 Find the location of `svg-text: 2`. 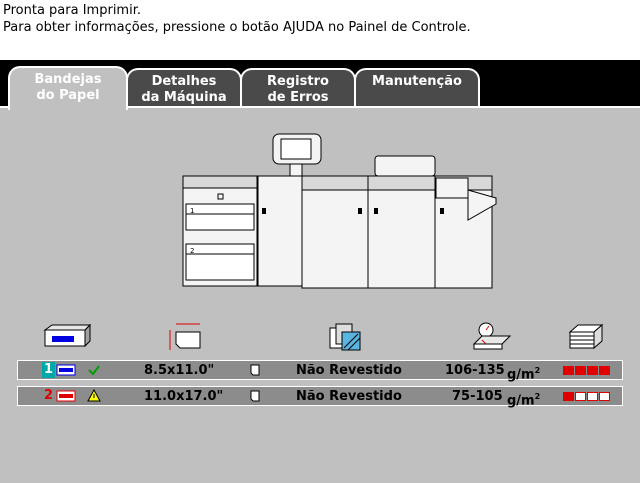

svg-text: 2 is located at coordinates (192, 251).